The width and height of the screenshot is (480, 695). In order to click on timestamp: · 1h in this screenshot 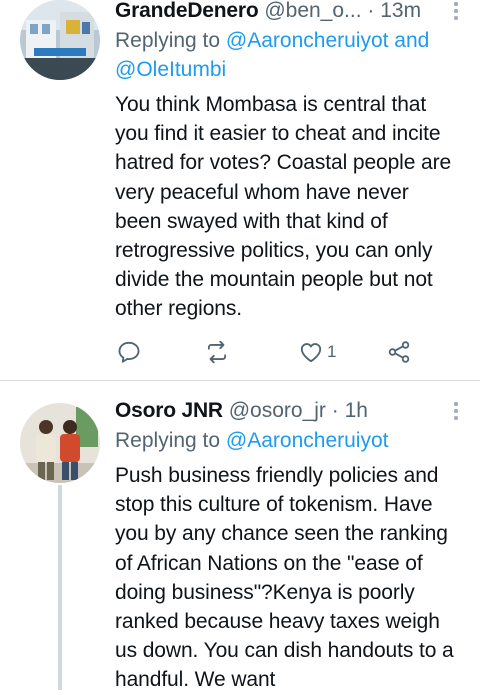, I will do `click(350, 410)`.